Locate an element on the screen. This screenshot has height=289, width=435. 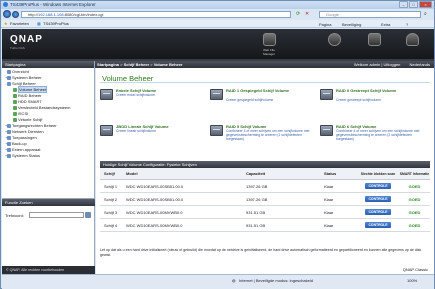
safety-menu: Beveiliging is located at coordinates (351, 24).